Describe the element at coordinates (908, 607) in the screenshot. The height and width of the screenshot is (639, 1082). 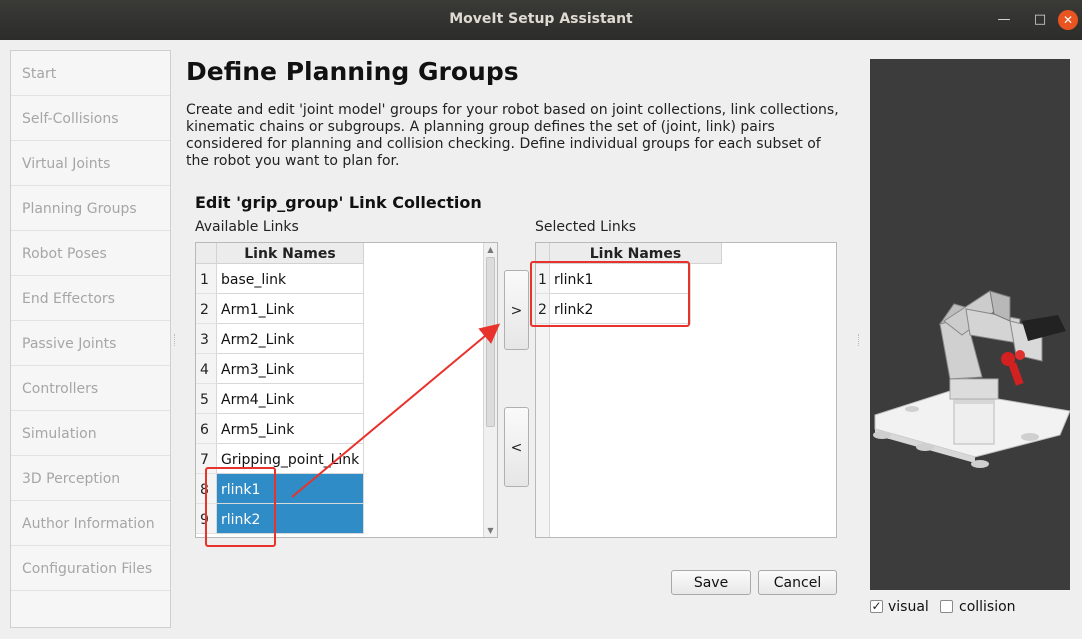
I see `visual-checkbox-label: visual` at that location.